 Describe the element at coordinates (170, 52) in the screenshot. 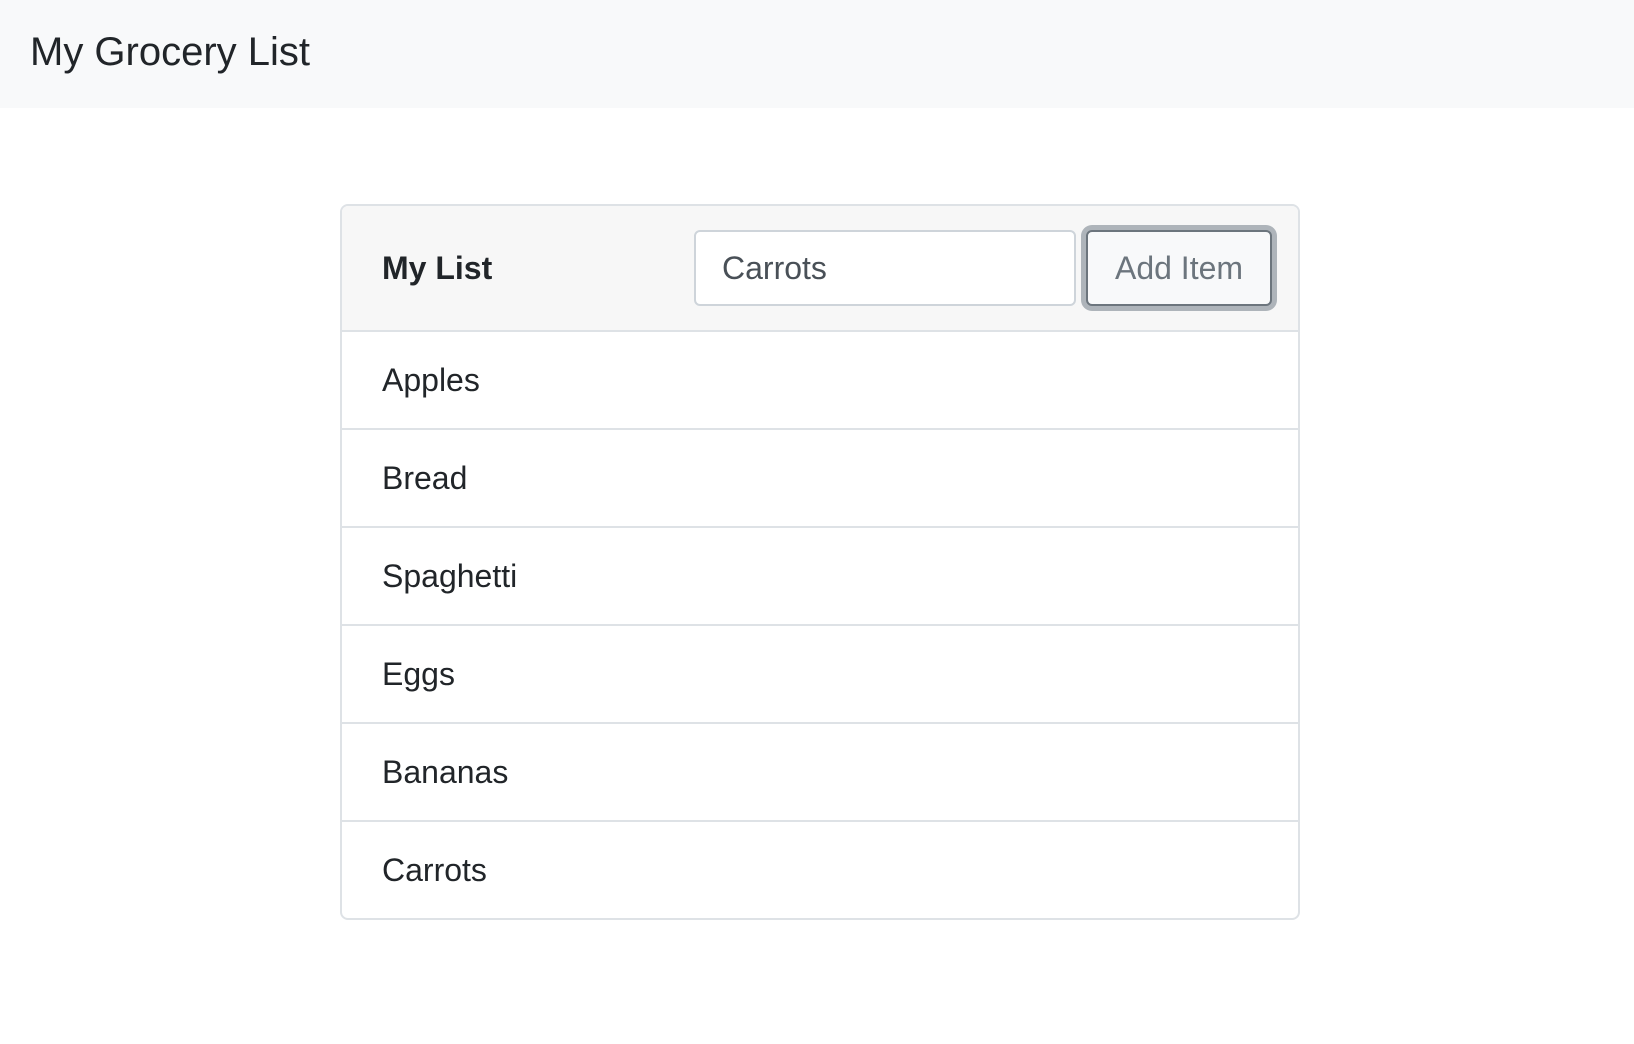

I see `app-title: My Grocery List` at that location.